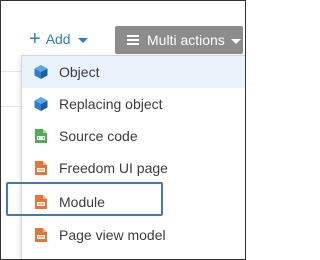  Describe the element at coordinates (111, 104) in the screenshot. I see `menu-item-label: Replacing object` at that location.